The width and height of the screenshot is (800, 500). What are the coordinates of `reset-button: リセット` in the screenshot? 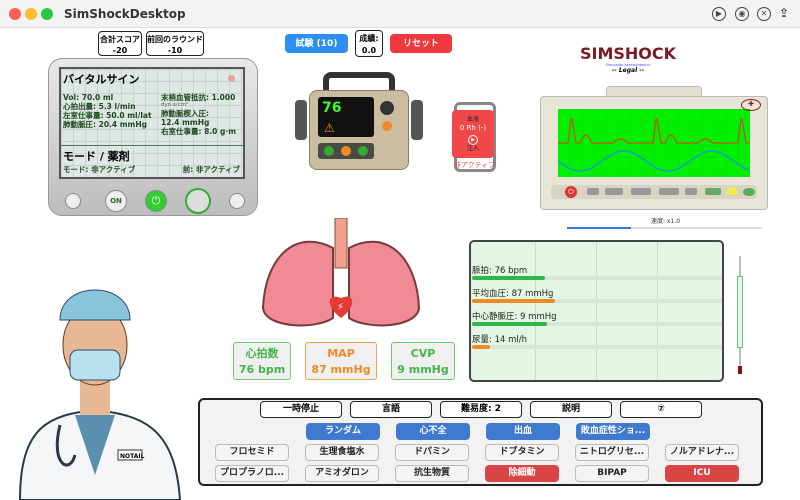 It's located at (421, 43).